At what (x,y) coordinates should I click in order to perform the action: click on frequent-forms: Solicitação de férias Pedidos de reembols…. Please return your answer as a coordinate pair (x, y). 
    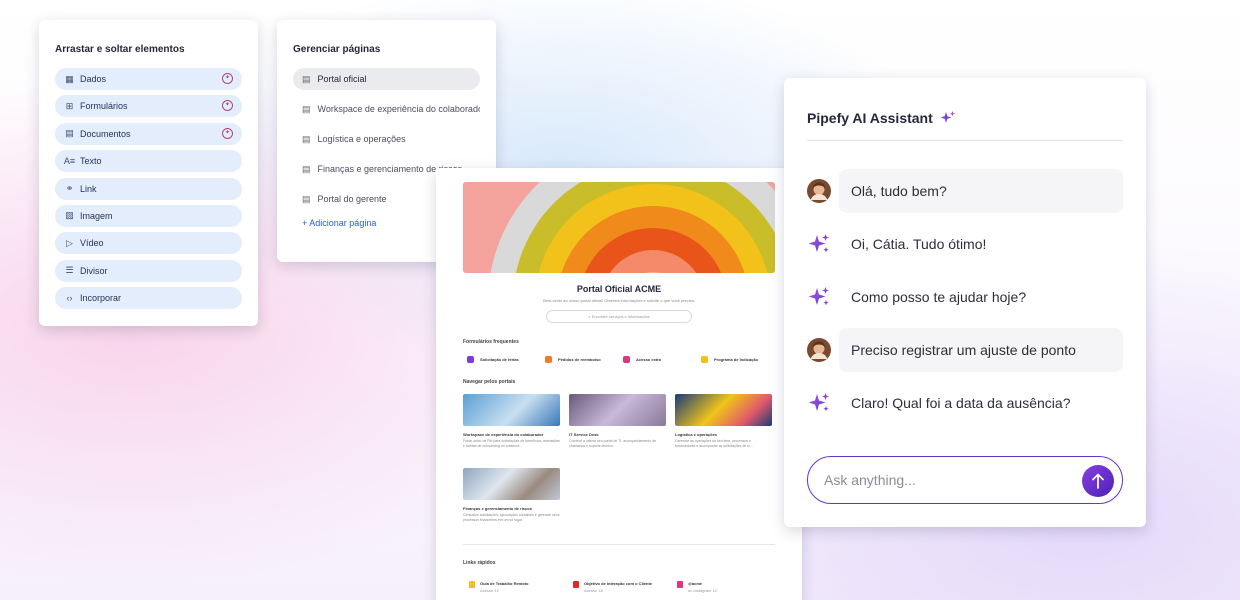
    Looking at the image, I should click on (619, 359).